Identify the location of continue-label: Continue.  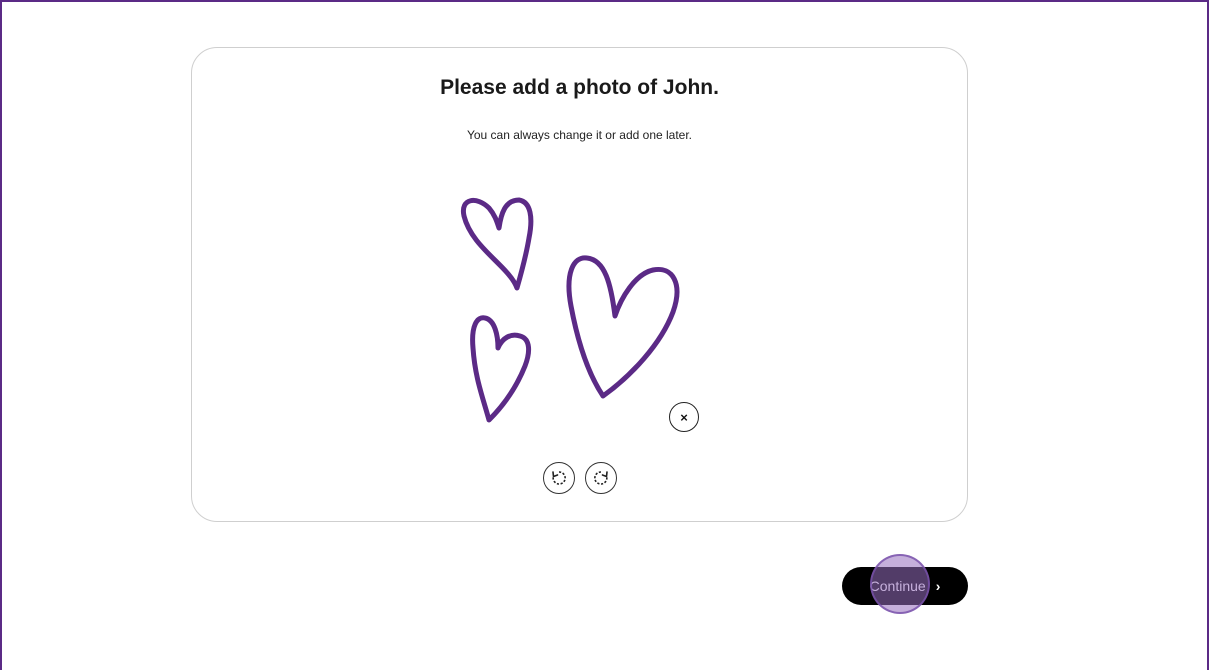
(897, 586).